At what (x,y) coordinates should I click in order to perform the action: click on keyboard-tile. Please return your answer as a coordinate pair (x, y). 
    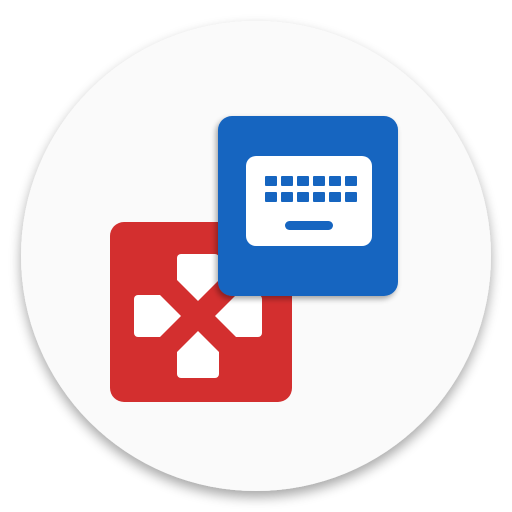
    Looking at the image, I should click on (308, 206).